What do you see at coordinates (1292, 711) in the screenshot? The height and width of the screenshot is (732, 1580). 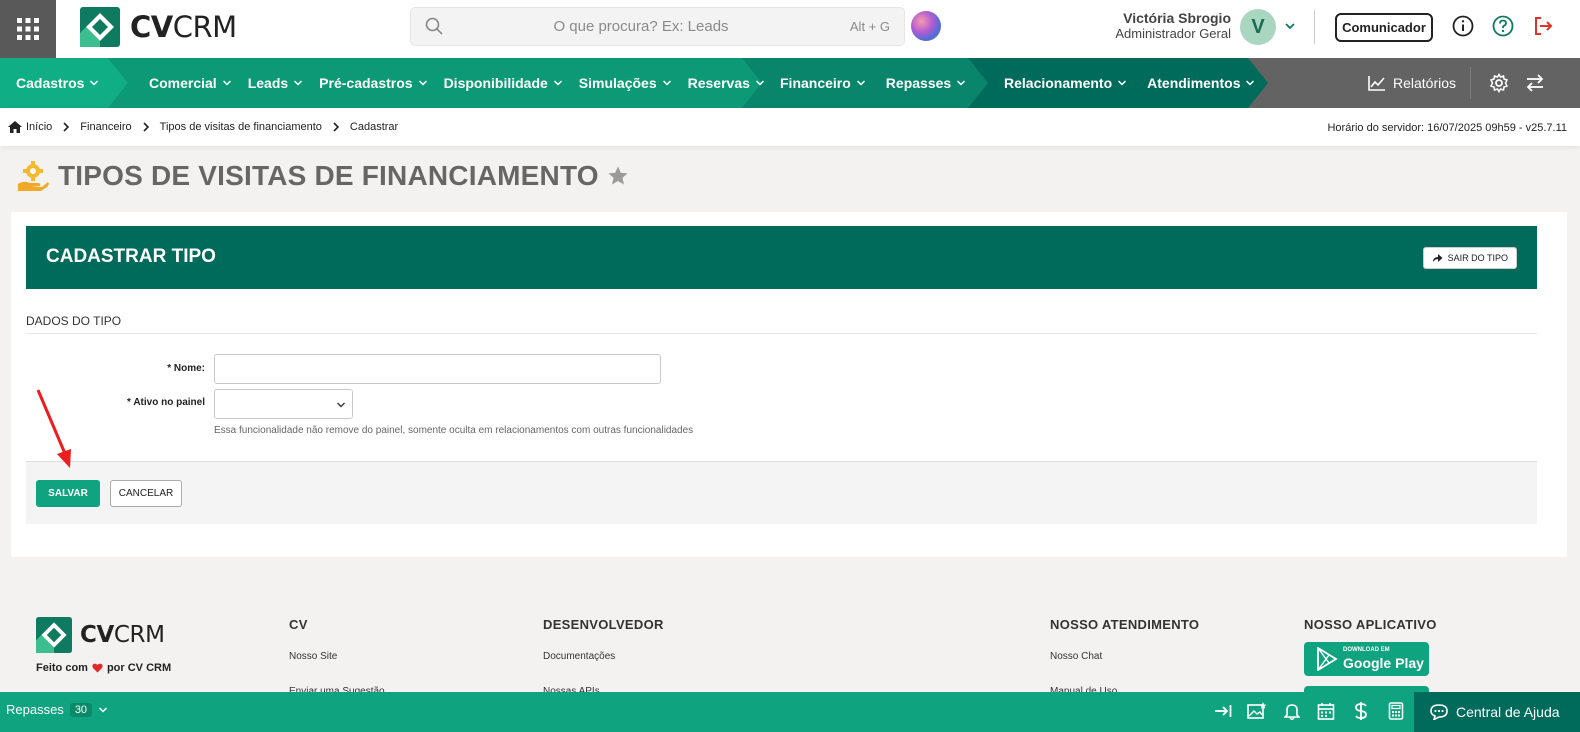 I see `bell-icon` at bounding box center [1292, 711].